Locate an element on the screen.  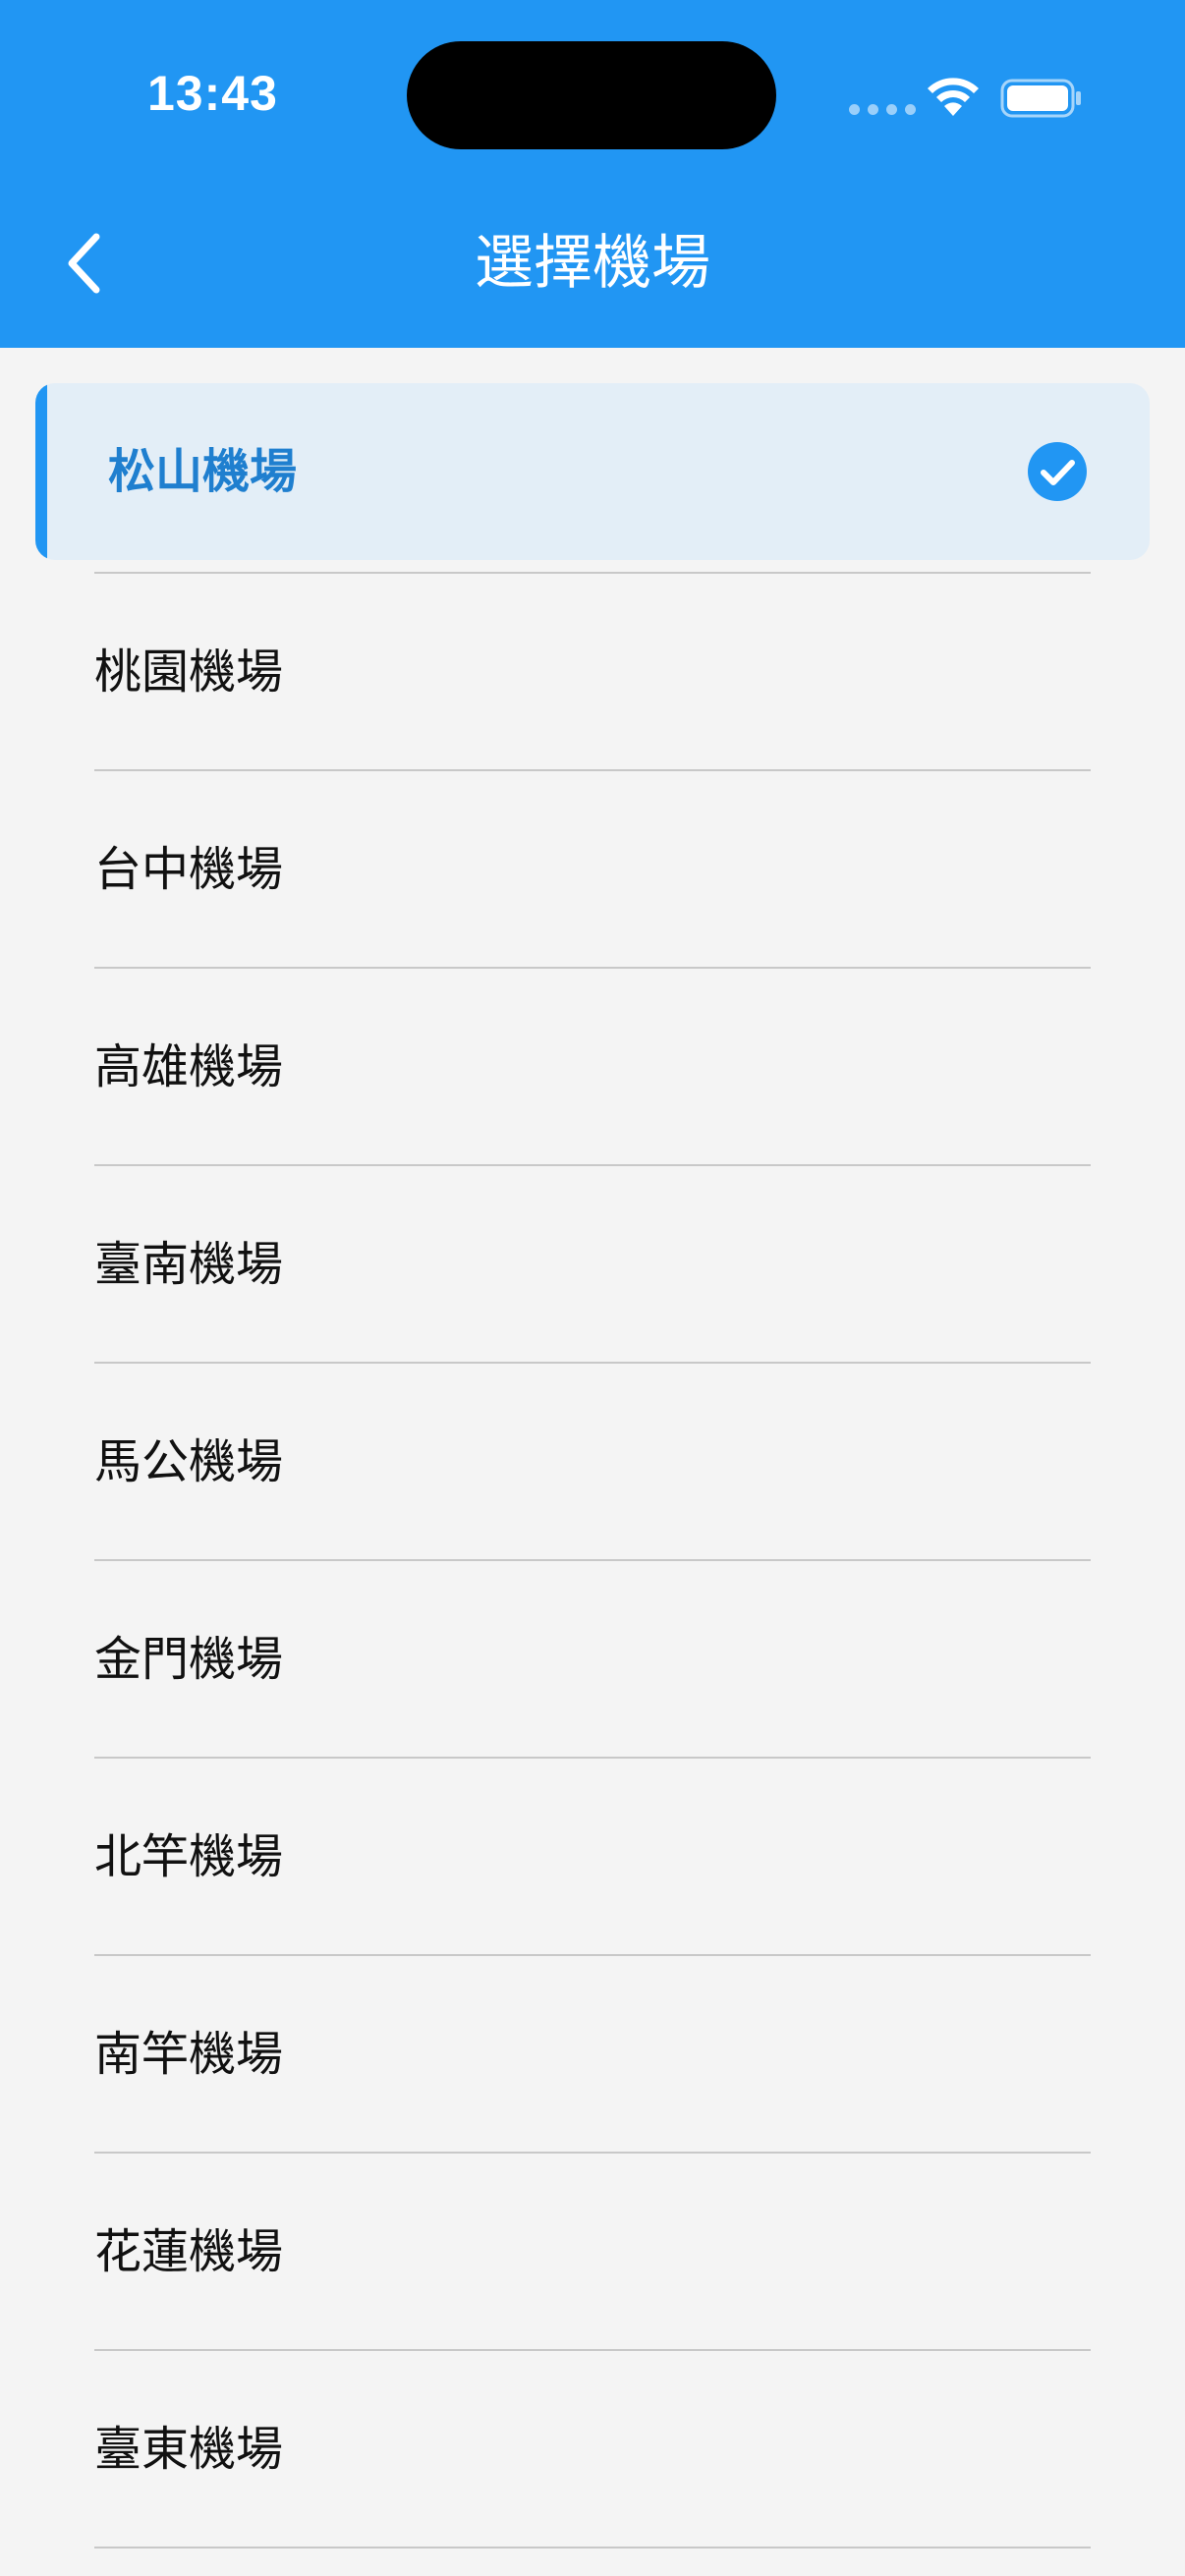
list-item: 臺南機場 is located at coordinates (592, 1264).